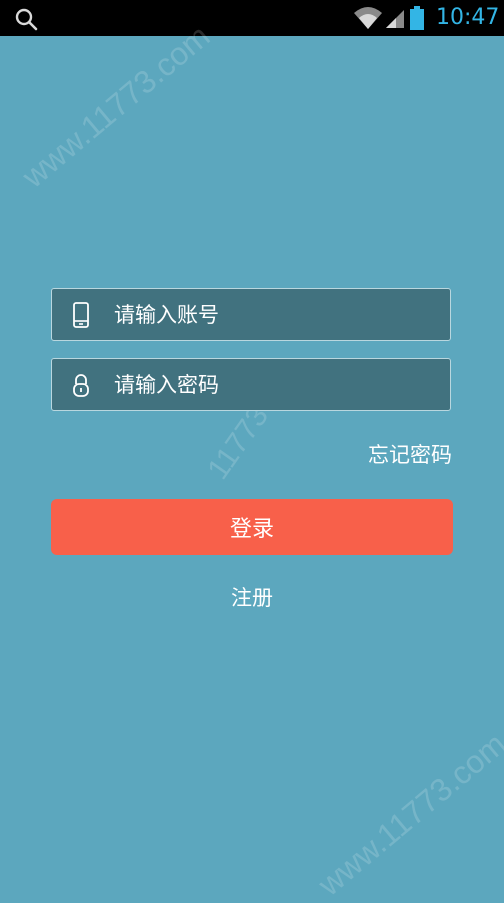 The height and width of the screenshot is (903, 504). I want to click on forgot-password-link: 忘记密码, so click(410, 455).